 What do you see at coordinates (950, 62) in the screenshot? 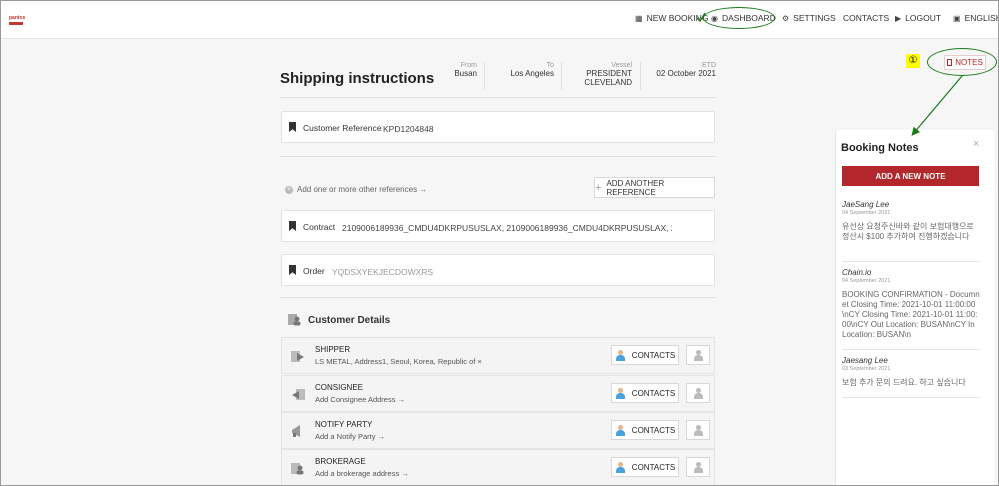
I see `document-icon` at bounding box center [950, 62].